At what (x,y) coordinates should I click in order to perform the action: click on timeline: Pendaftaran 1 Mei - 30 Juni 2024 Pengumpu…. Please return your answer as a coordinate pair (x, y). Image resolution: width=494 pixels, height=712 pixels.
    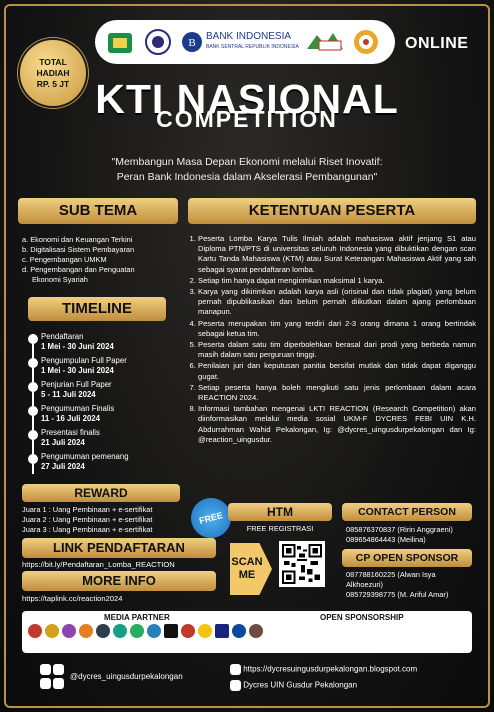
    Looking at the image, I should click on (103, 403).